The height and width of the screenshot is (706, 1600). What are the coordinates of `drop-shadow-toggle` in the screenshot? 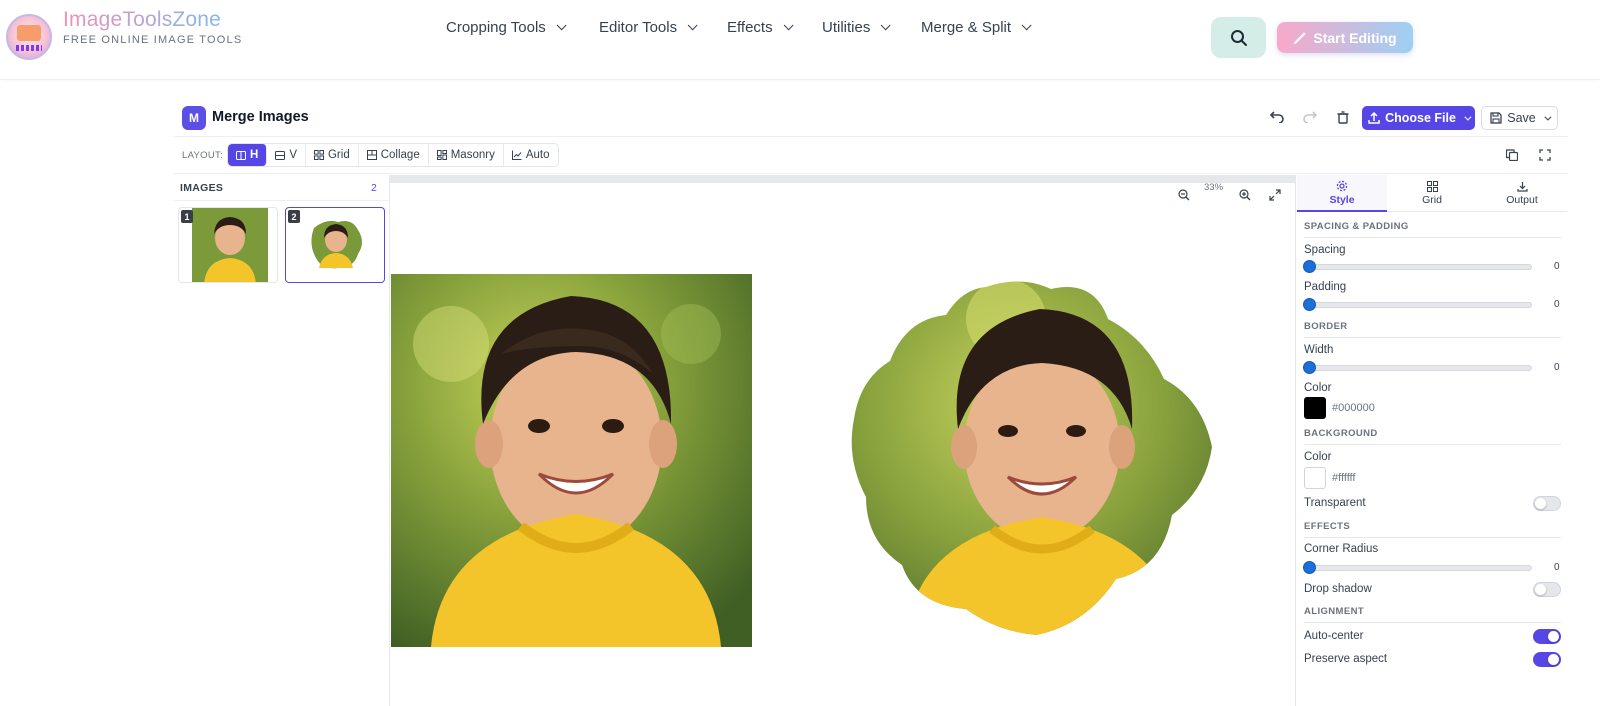 It's located at (1547, 589).